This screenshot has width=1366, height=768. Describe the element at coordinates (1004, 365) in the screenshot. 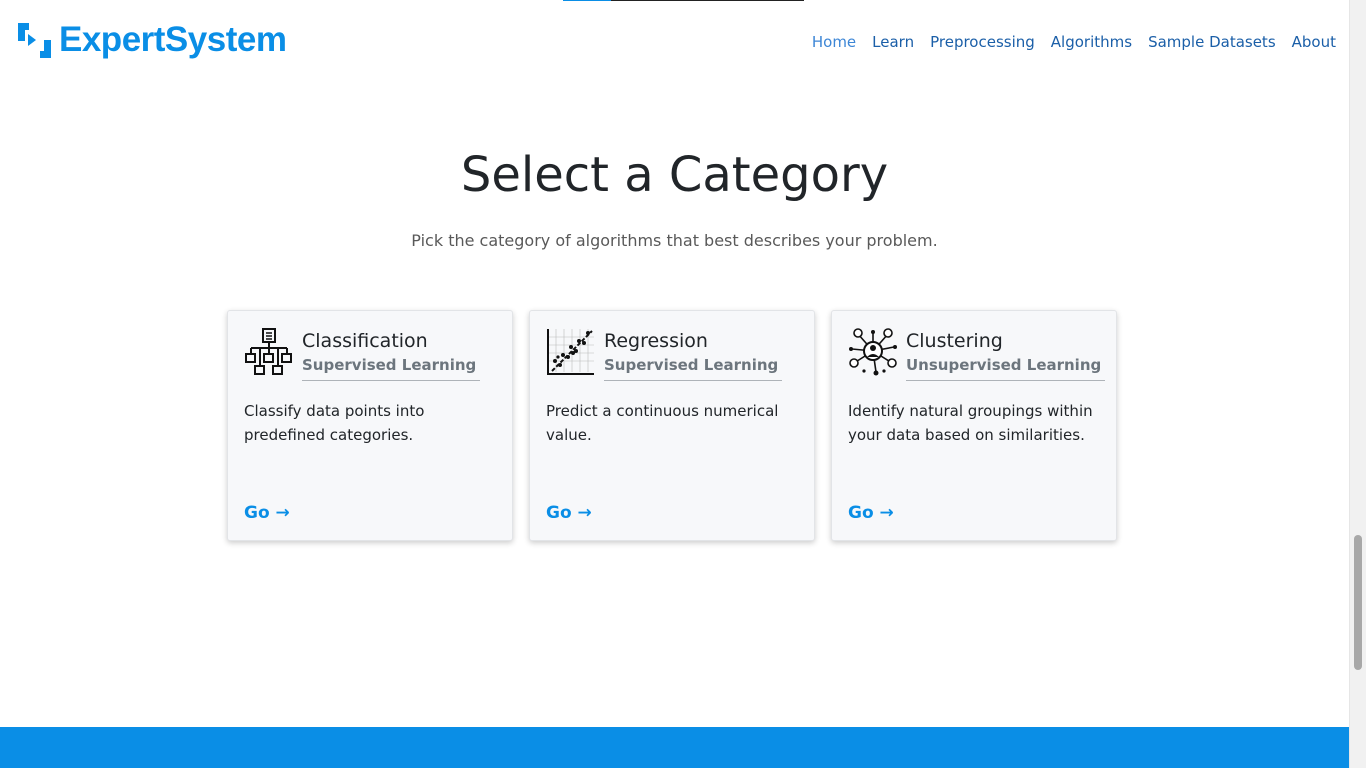

I see `card-subtitle: Unsupervised Learning` at that location.